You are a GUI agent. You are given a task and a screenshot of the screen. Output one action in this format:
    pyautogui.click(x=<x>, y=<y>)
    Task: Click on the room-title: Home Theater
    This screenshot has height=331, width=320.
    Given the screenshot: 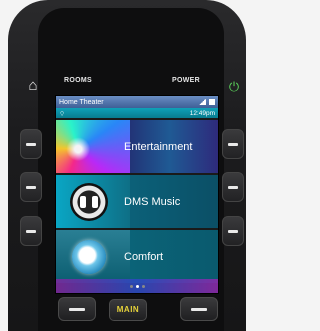 What is the action you would take?
    pyautogui.click(x=81, y=102)
    